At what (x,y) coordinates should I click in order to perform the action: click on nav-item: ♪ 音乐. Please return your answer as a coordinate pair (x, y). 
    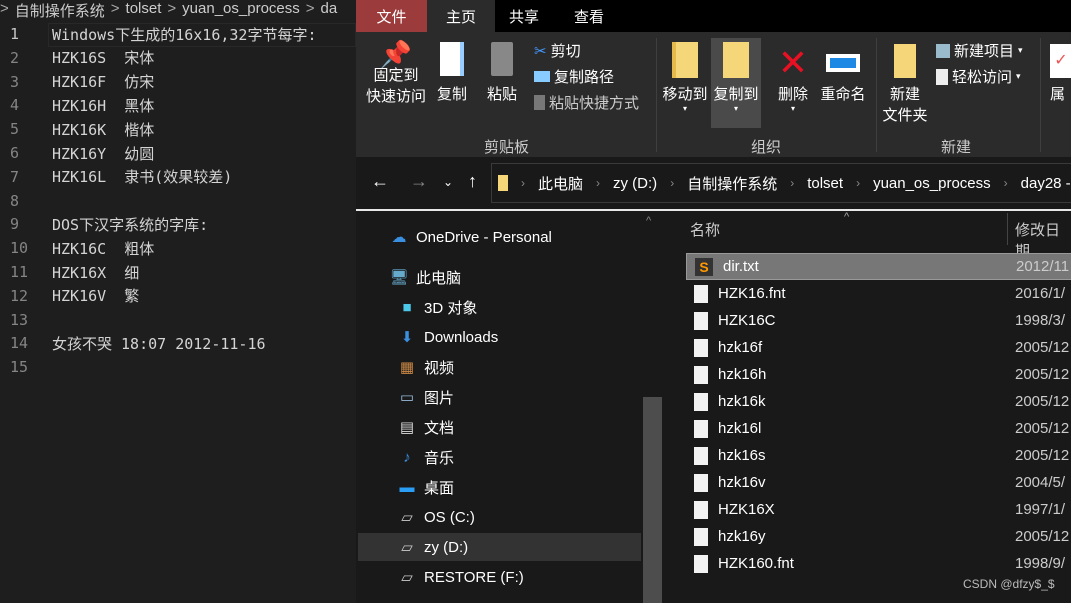
    Looking at the image, I should click on (499, 457).